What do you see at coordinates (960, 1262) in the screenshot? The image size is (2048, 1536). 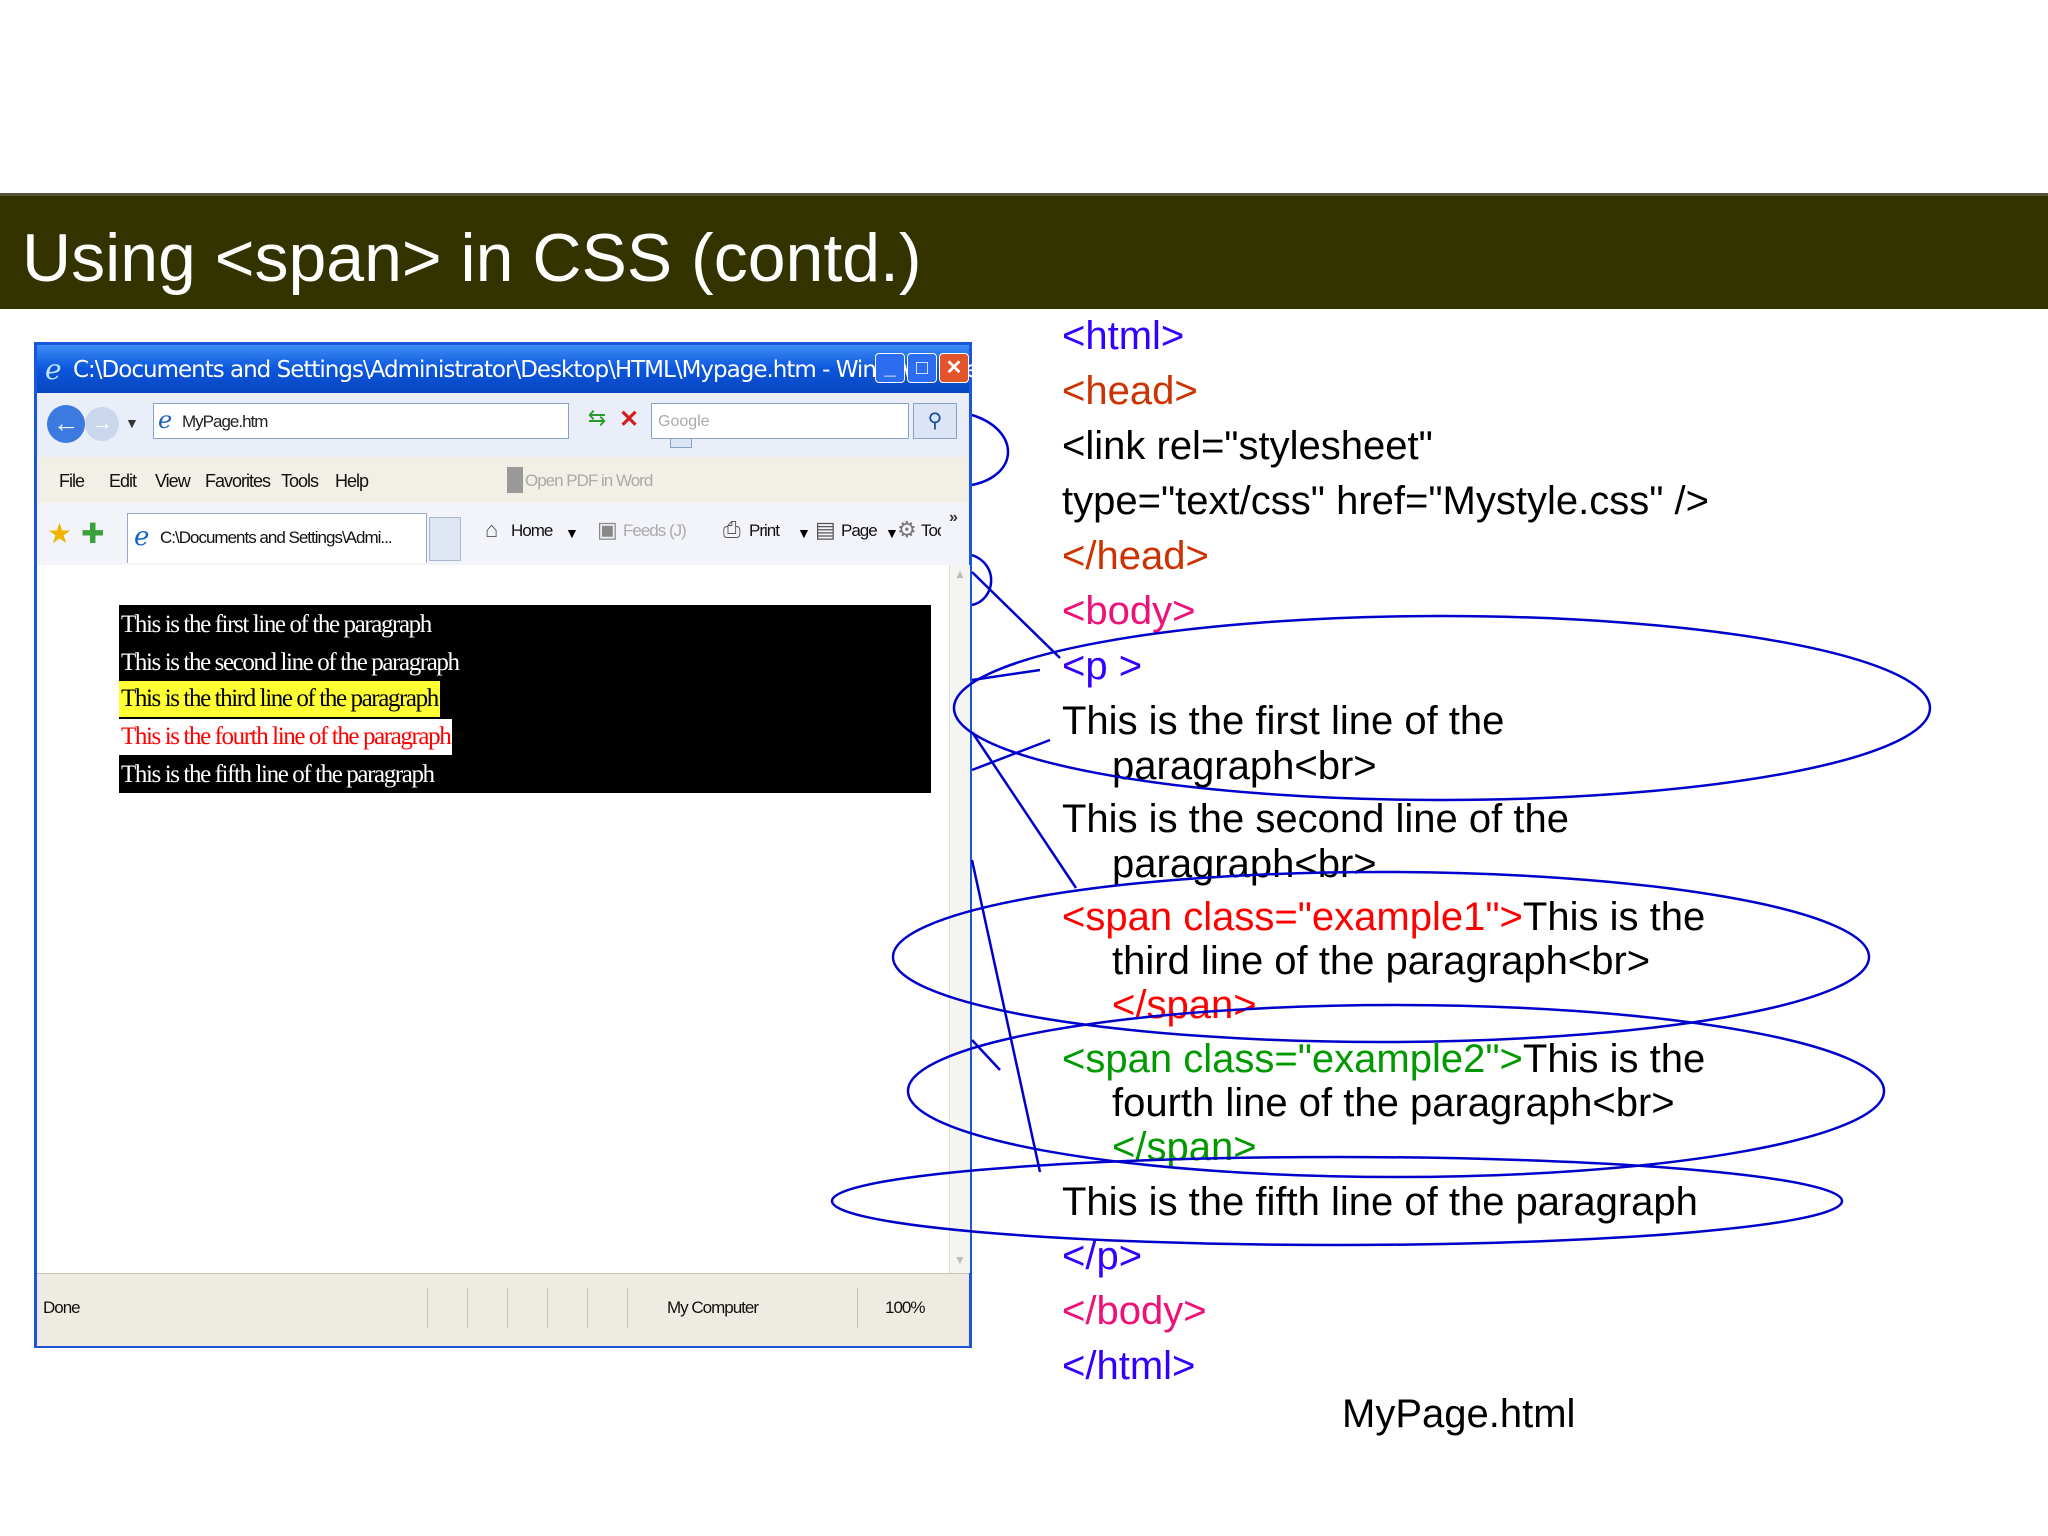 I see `scroll-down-icon: ▼` at bounding box center [960, 1262].